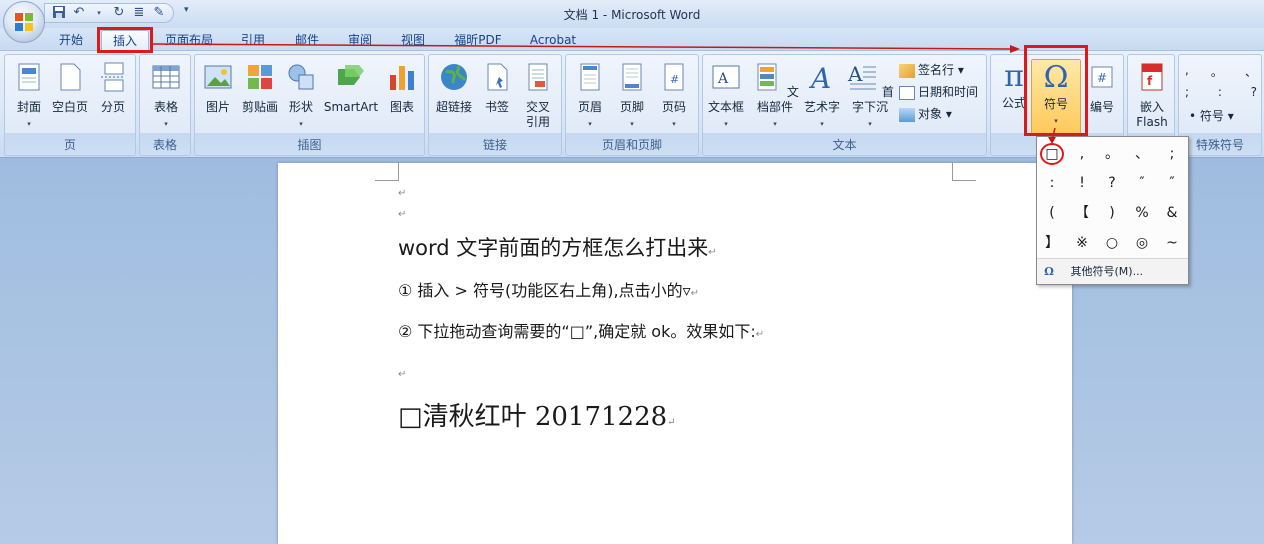 The height and width of the screenshot is (544, 1264). What do you see at coordinates (413, 40) in the screenshot?
I see `tab-view: 视图` at bounding box center [413, 40].